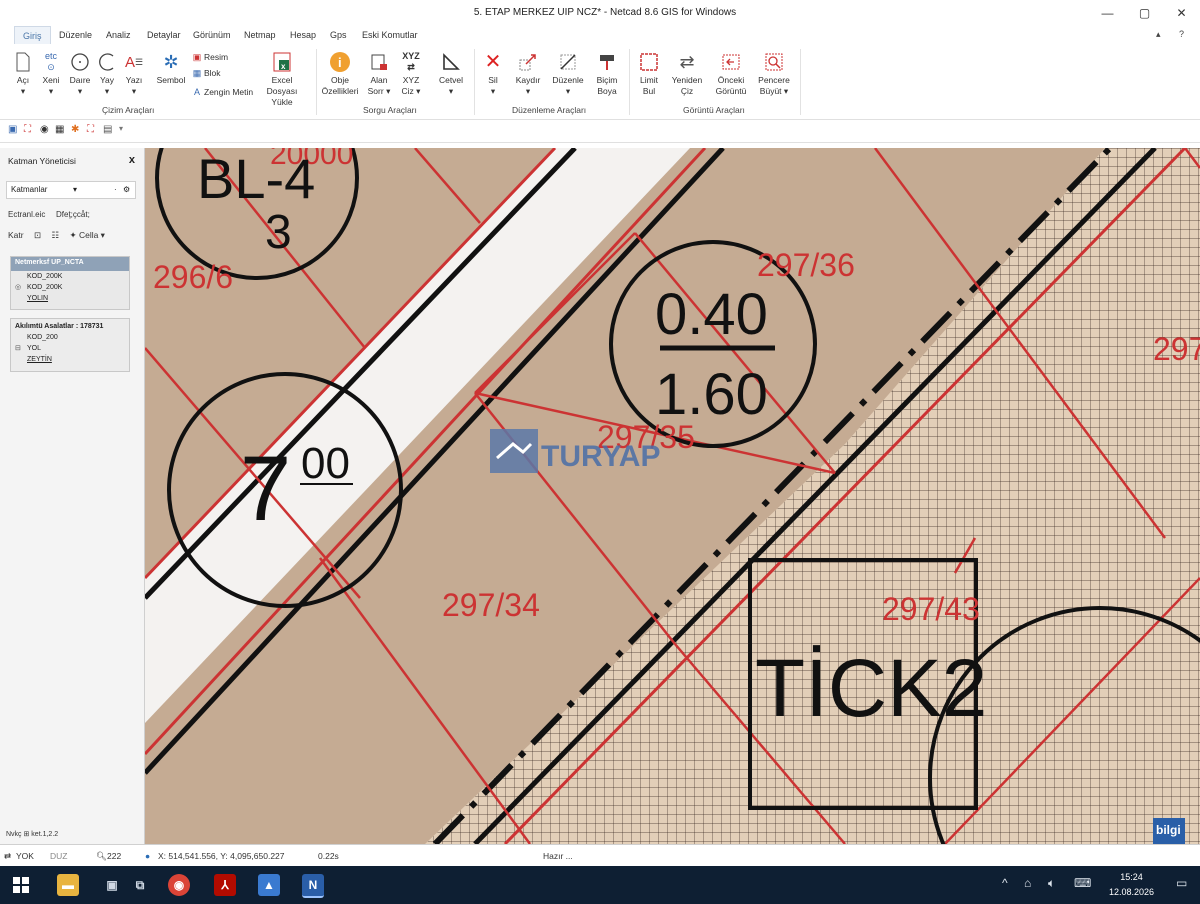 Image resolution: width=1200 pixels, height=904 pixels. What do you see at coordinates (16, 235) in the screenshot?
I see `layer-tool-1: Katr` at bounding box center [16, 235].